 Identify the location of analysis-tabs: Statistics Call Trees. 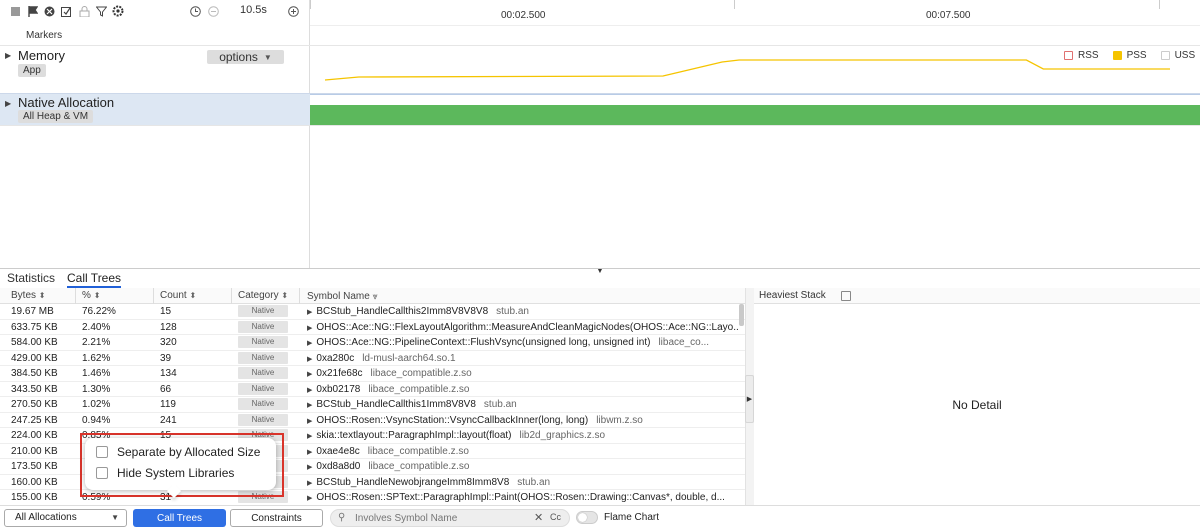
(61, 279).